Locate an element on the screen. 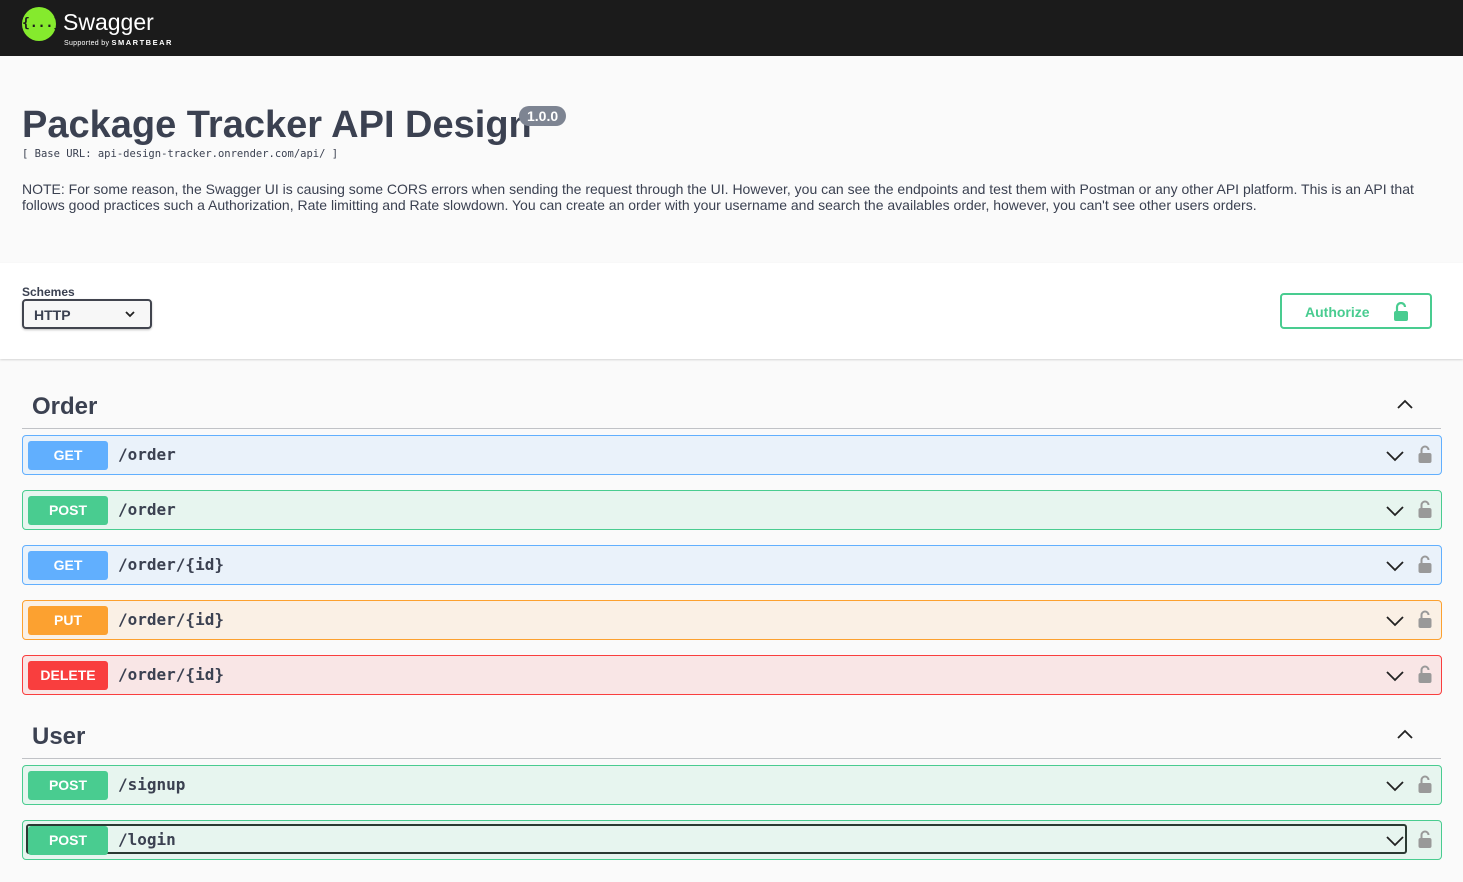 The width and height of the screenshot is (1463, 882). operation-post-signup: POST /signup is located at coordinates (732, 785).